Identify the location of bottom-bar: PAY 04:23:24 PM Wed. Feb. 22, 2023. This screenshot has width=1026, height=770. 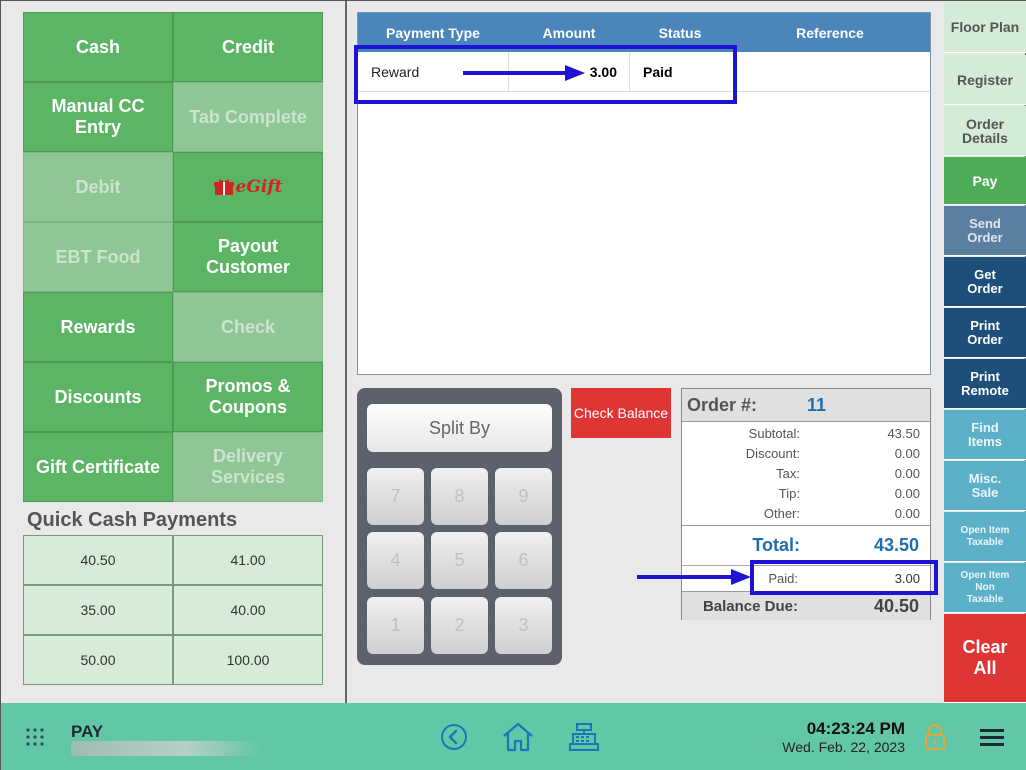
(513, 736).